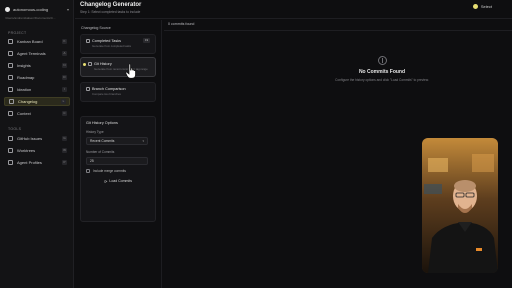  I want to click on selected-dot-icon, so click(84, 64).